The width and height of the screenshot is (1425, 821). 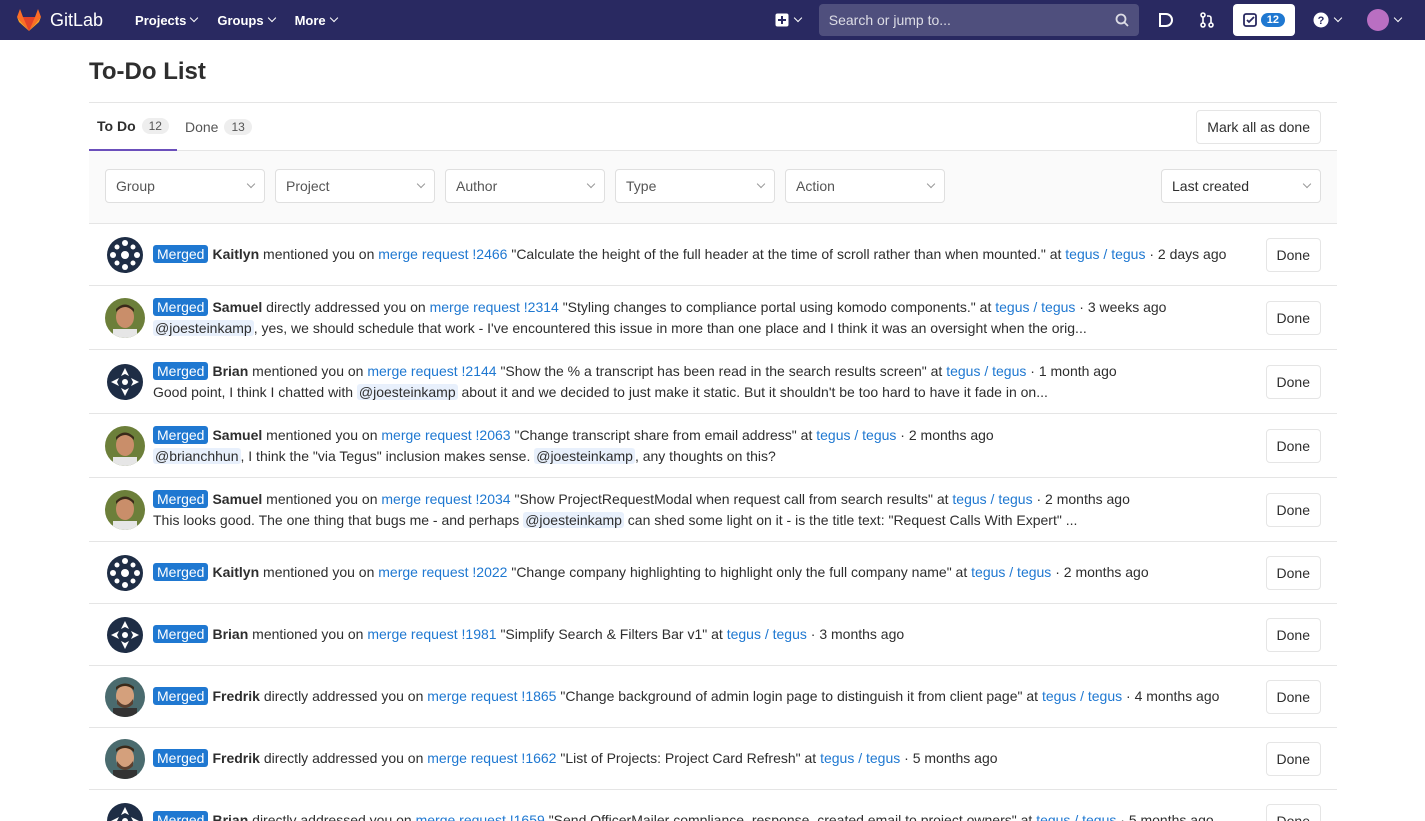 I want to click on todo-mr-link: merge request !2022, so click(x=442, y=572).